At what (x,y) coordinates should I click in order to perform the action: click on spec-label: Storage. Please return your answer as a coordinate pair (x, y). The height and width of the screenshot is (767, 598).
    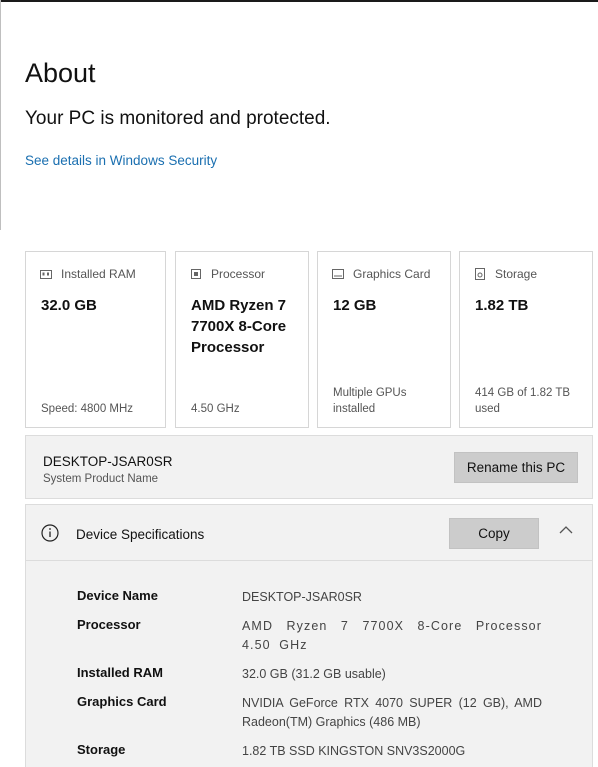
    Looking at the image, I should click on (101, 749).